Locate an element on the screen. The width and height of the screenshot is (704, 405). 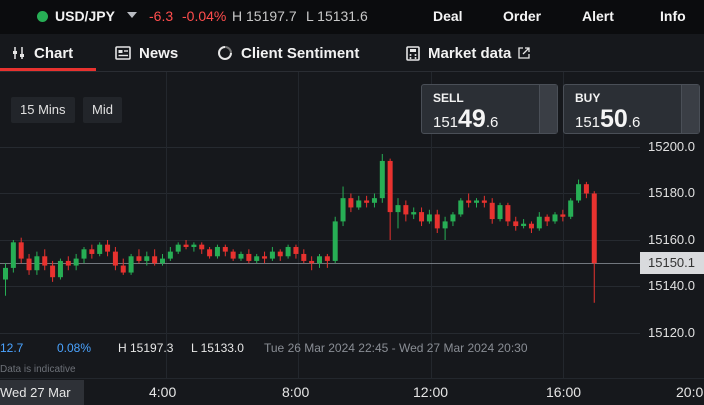
tab-bar: Chart News Client Sentiment Market data is located at coordinates (352, 53).